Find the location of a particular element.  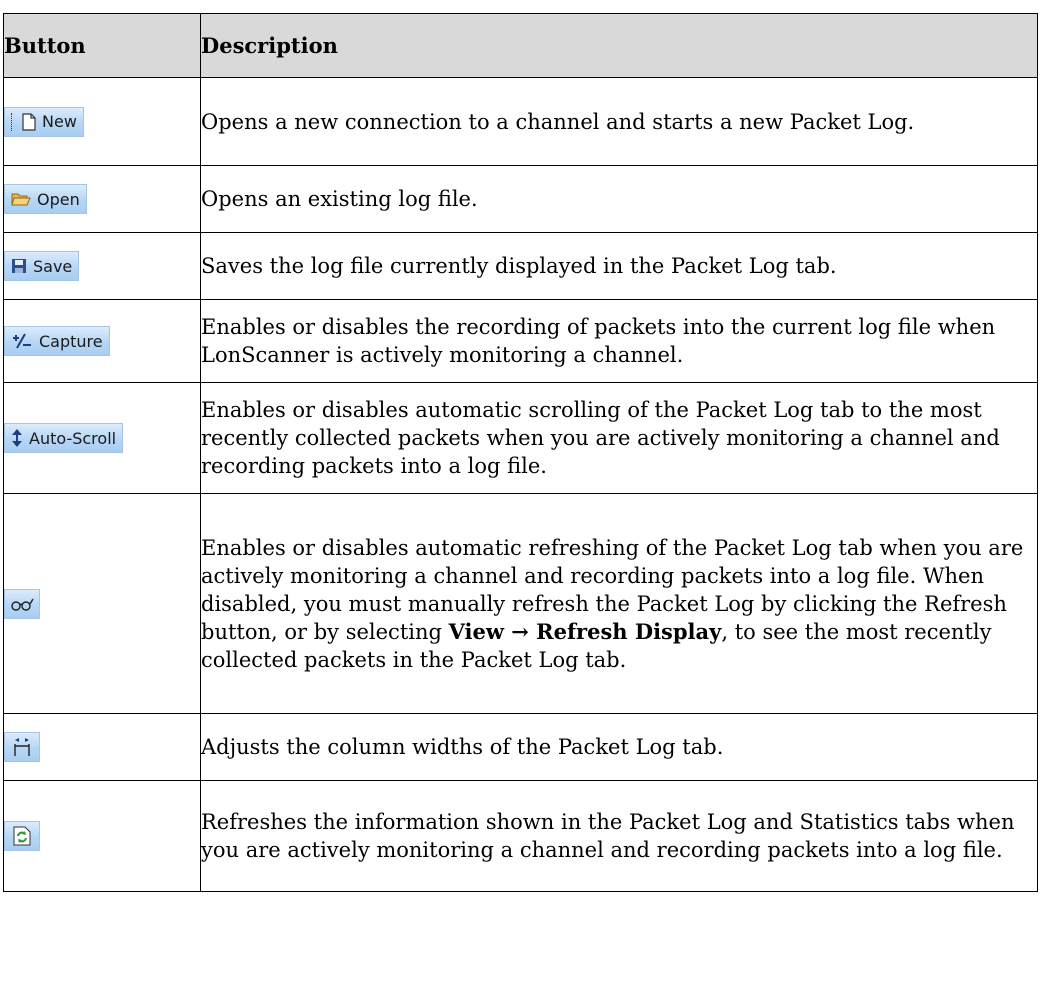

refresh-icon is located at coordinates (22, 836).